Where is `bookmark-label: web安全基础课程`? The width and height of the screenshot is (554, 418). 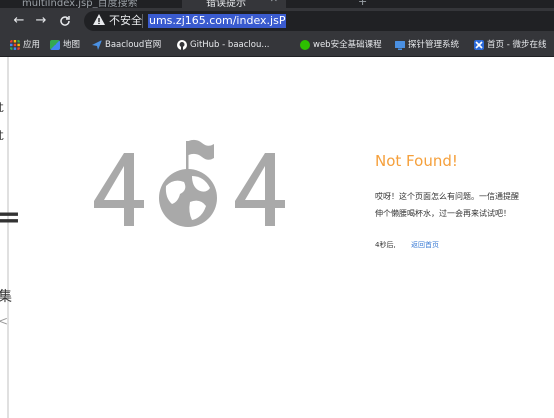
bookmark-label: web安全基础课程 is located at coordinates (347, 45).